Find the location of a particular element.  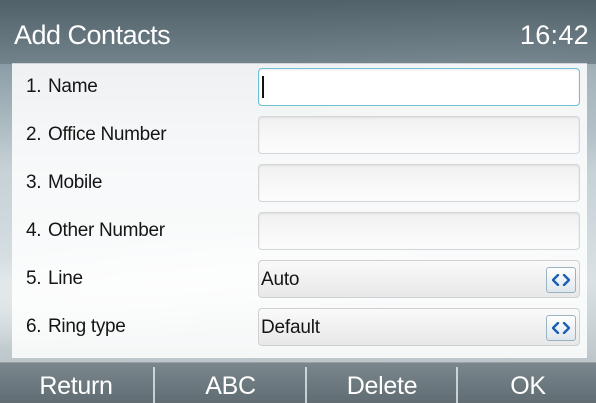

line-select: Auto is located at coordinates (419, 279).